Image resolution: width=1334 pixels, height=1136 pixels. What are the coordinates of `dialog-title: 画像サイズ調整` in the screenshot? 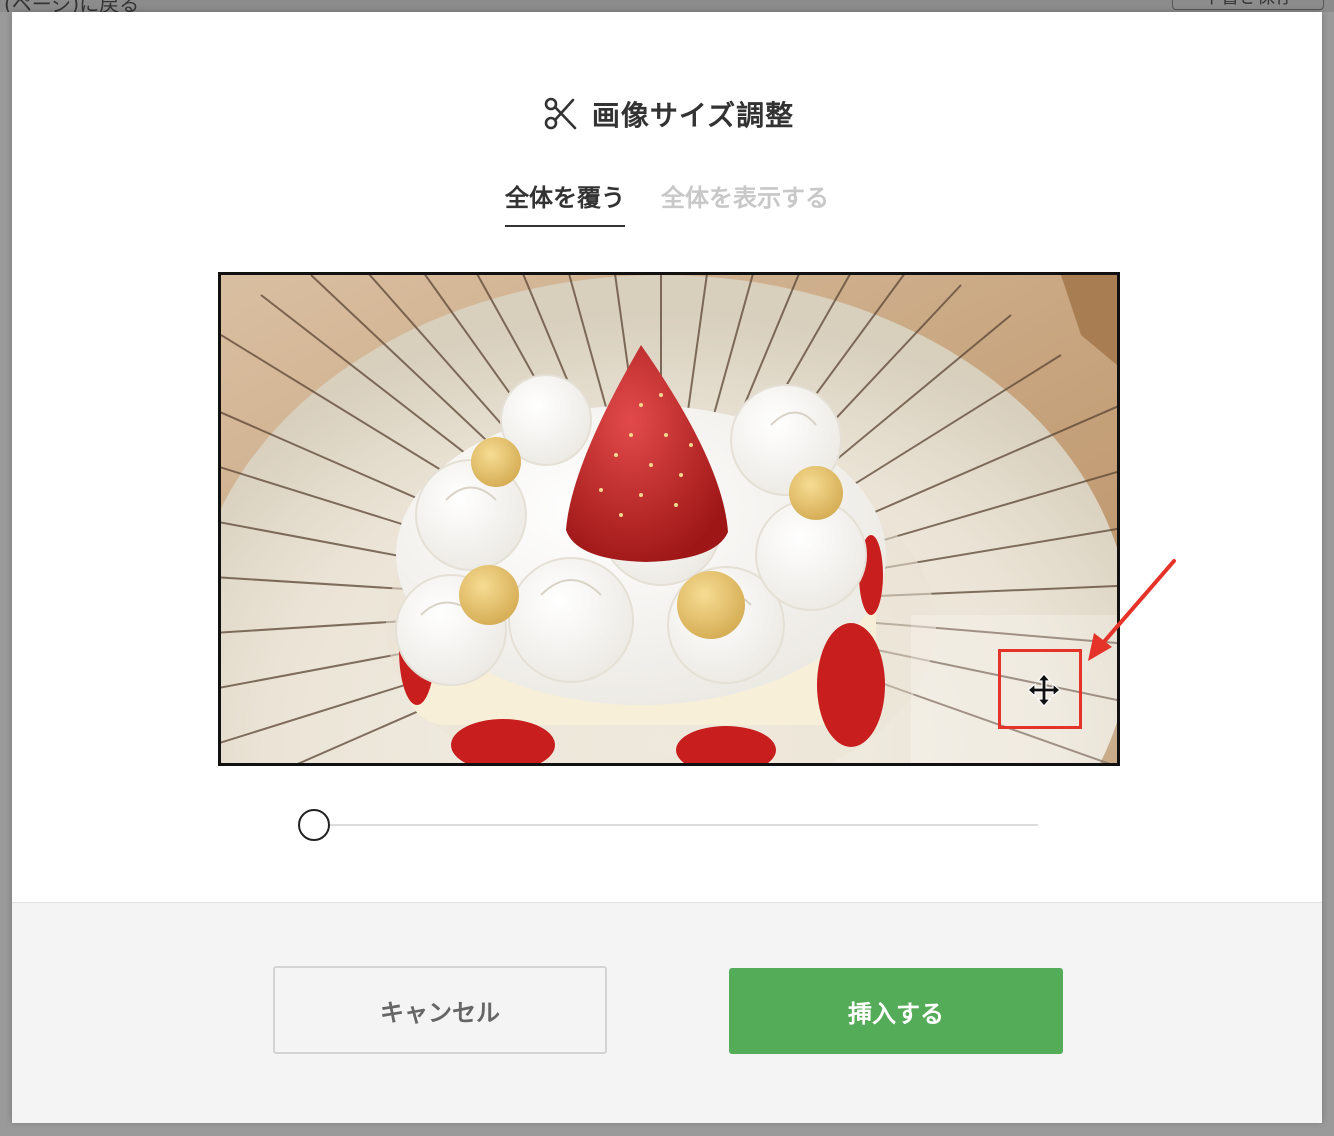 It's located at (693, 115).